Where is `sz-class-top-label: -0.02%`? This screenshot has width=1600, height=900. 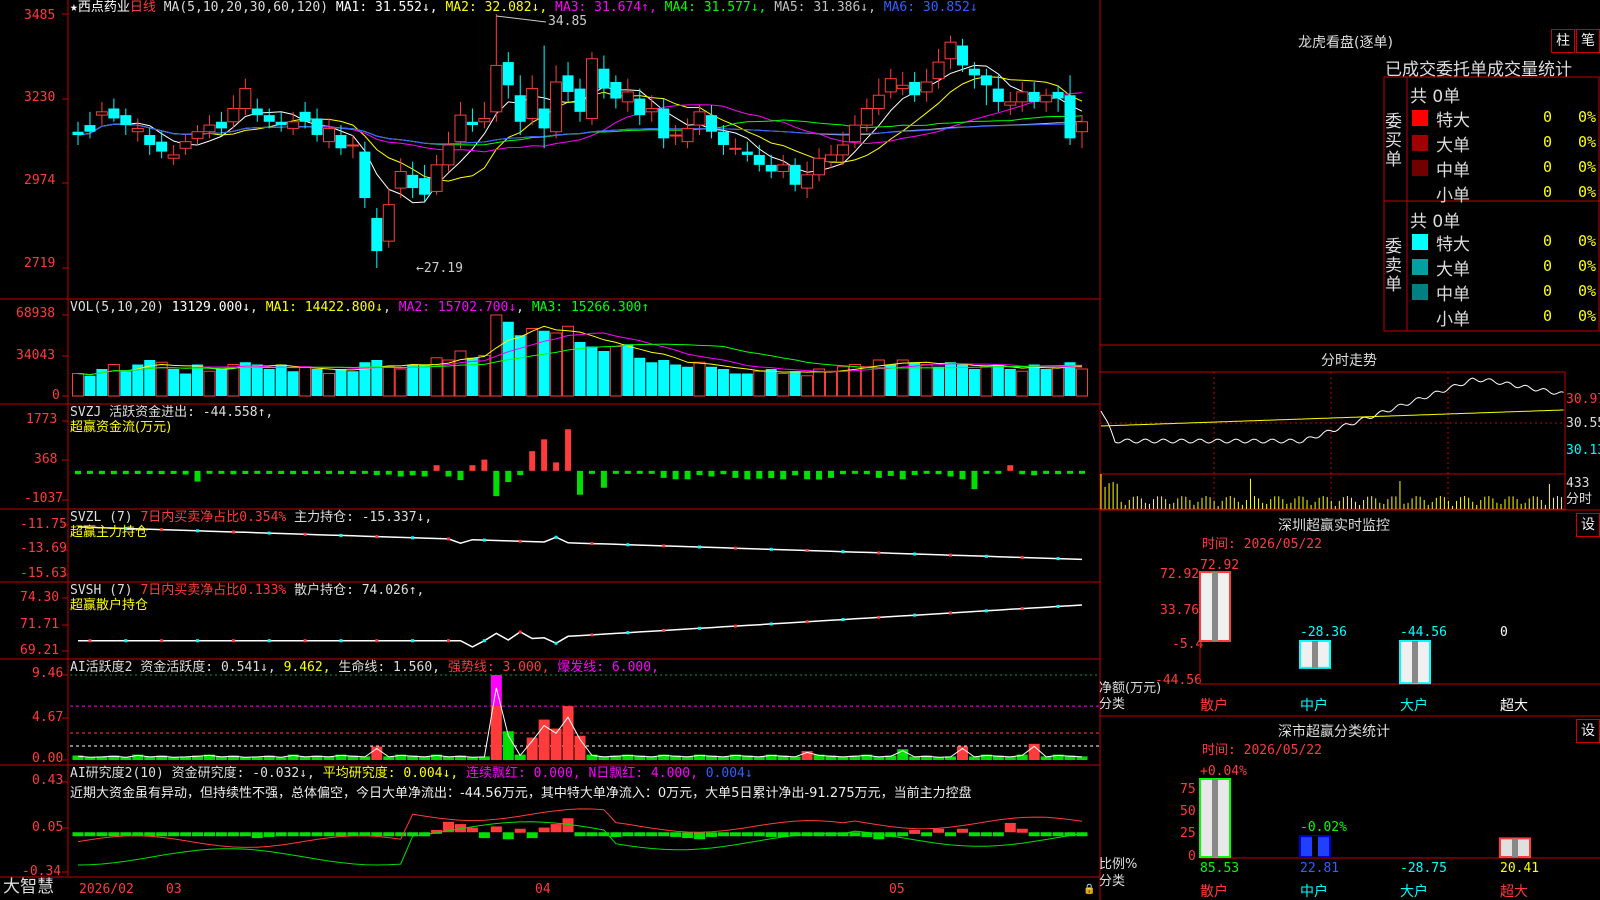
sz-class-top-label: -0.02% is located at coordinates (1323, 827).